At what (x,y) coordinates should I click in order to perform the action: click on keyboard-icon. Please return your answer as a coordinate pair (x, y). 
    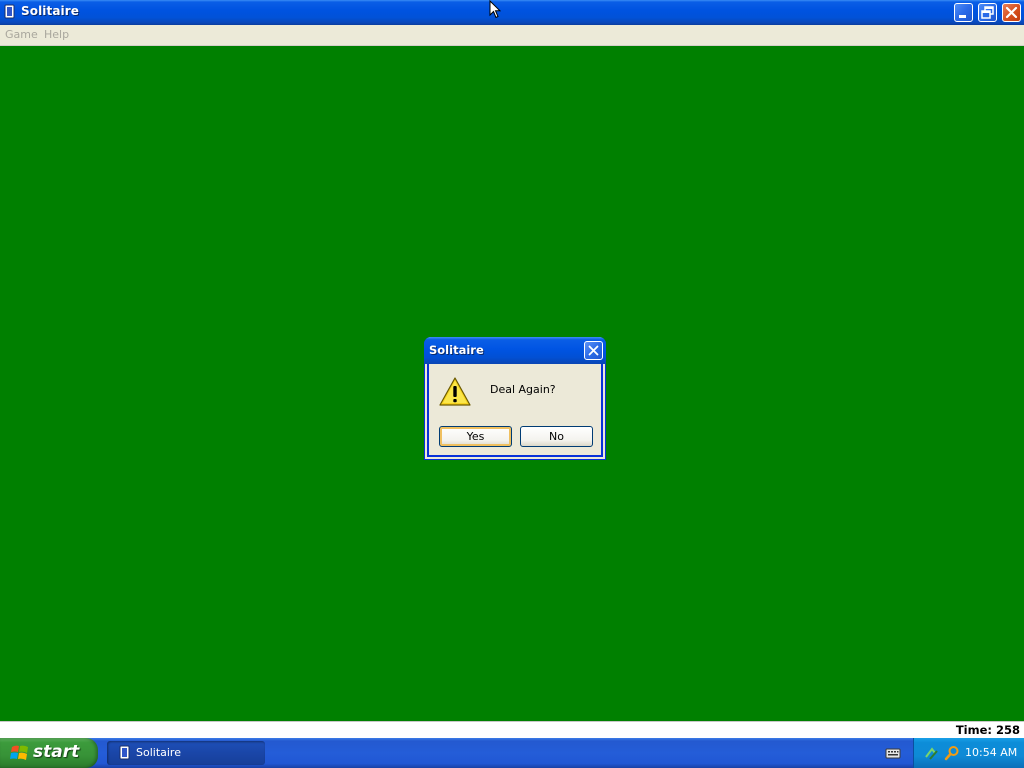
    Looking at the image, I should click on (893, 754).